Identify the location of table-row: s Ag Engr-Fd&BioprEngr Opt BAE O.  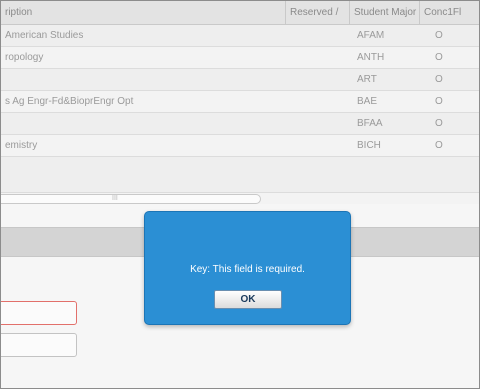
(240, 102).